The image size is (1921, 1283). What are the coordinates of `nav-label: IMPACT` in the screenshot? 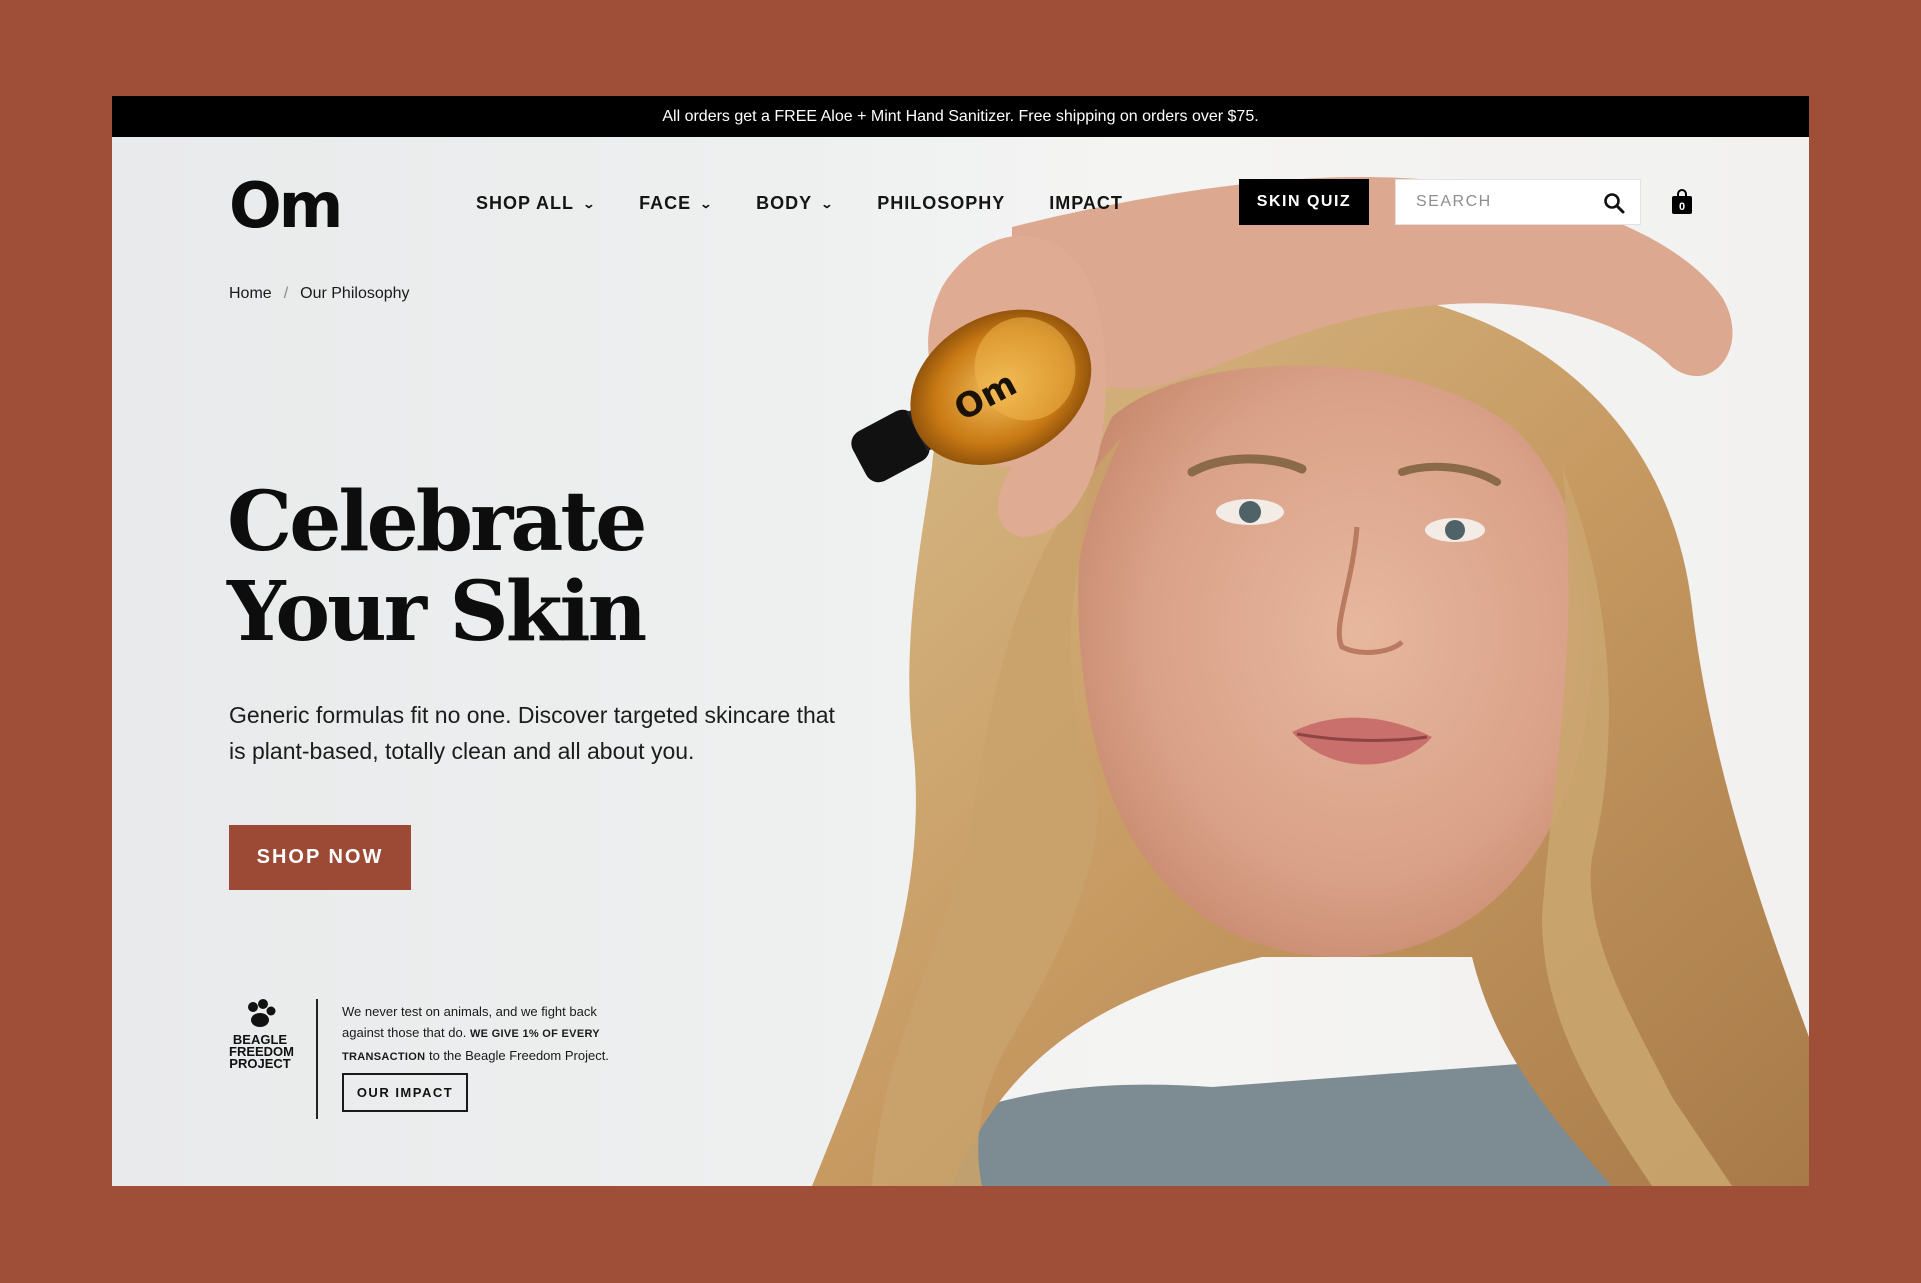 It's located at (1086, 203).